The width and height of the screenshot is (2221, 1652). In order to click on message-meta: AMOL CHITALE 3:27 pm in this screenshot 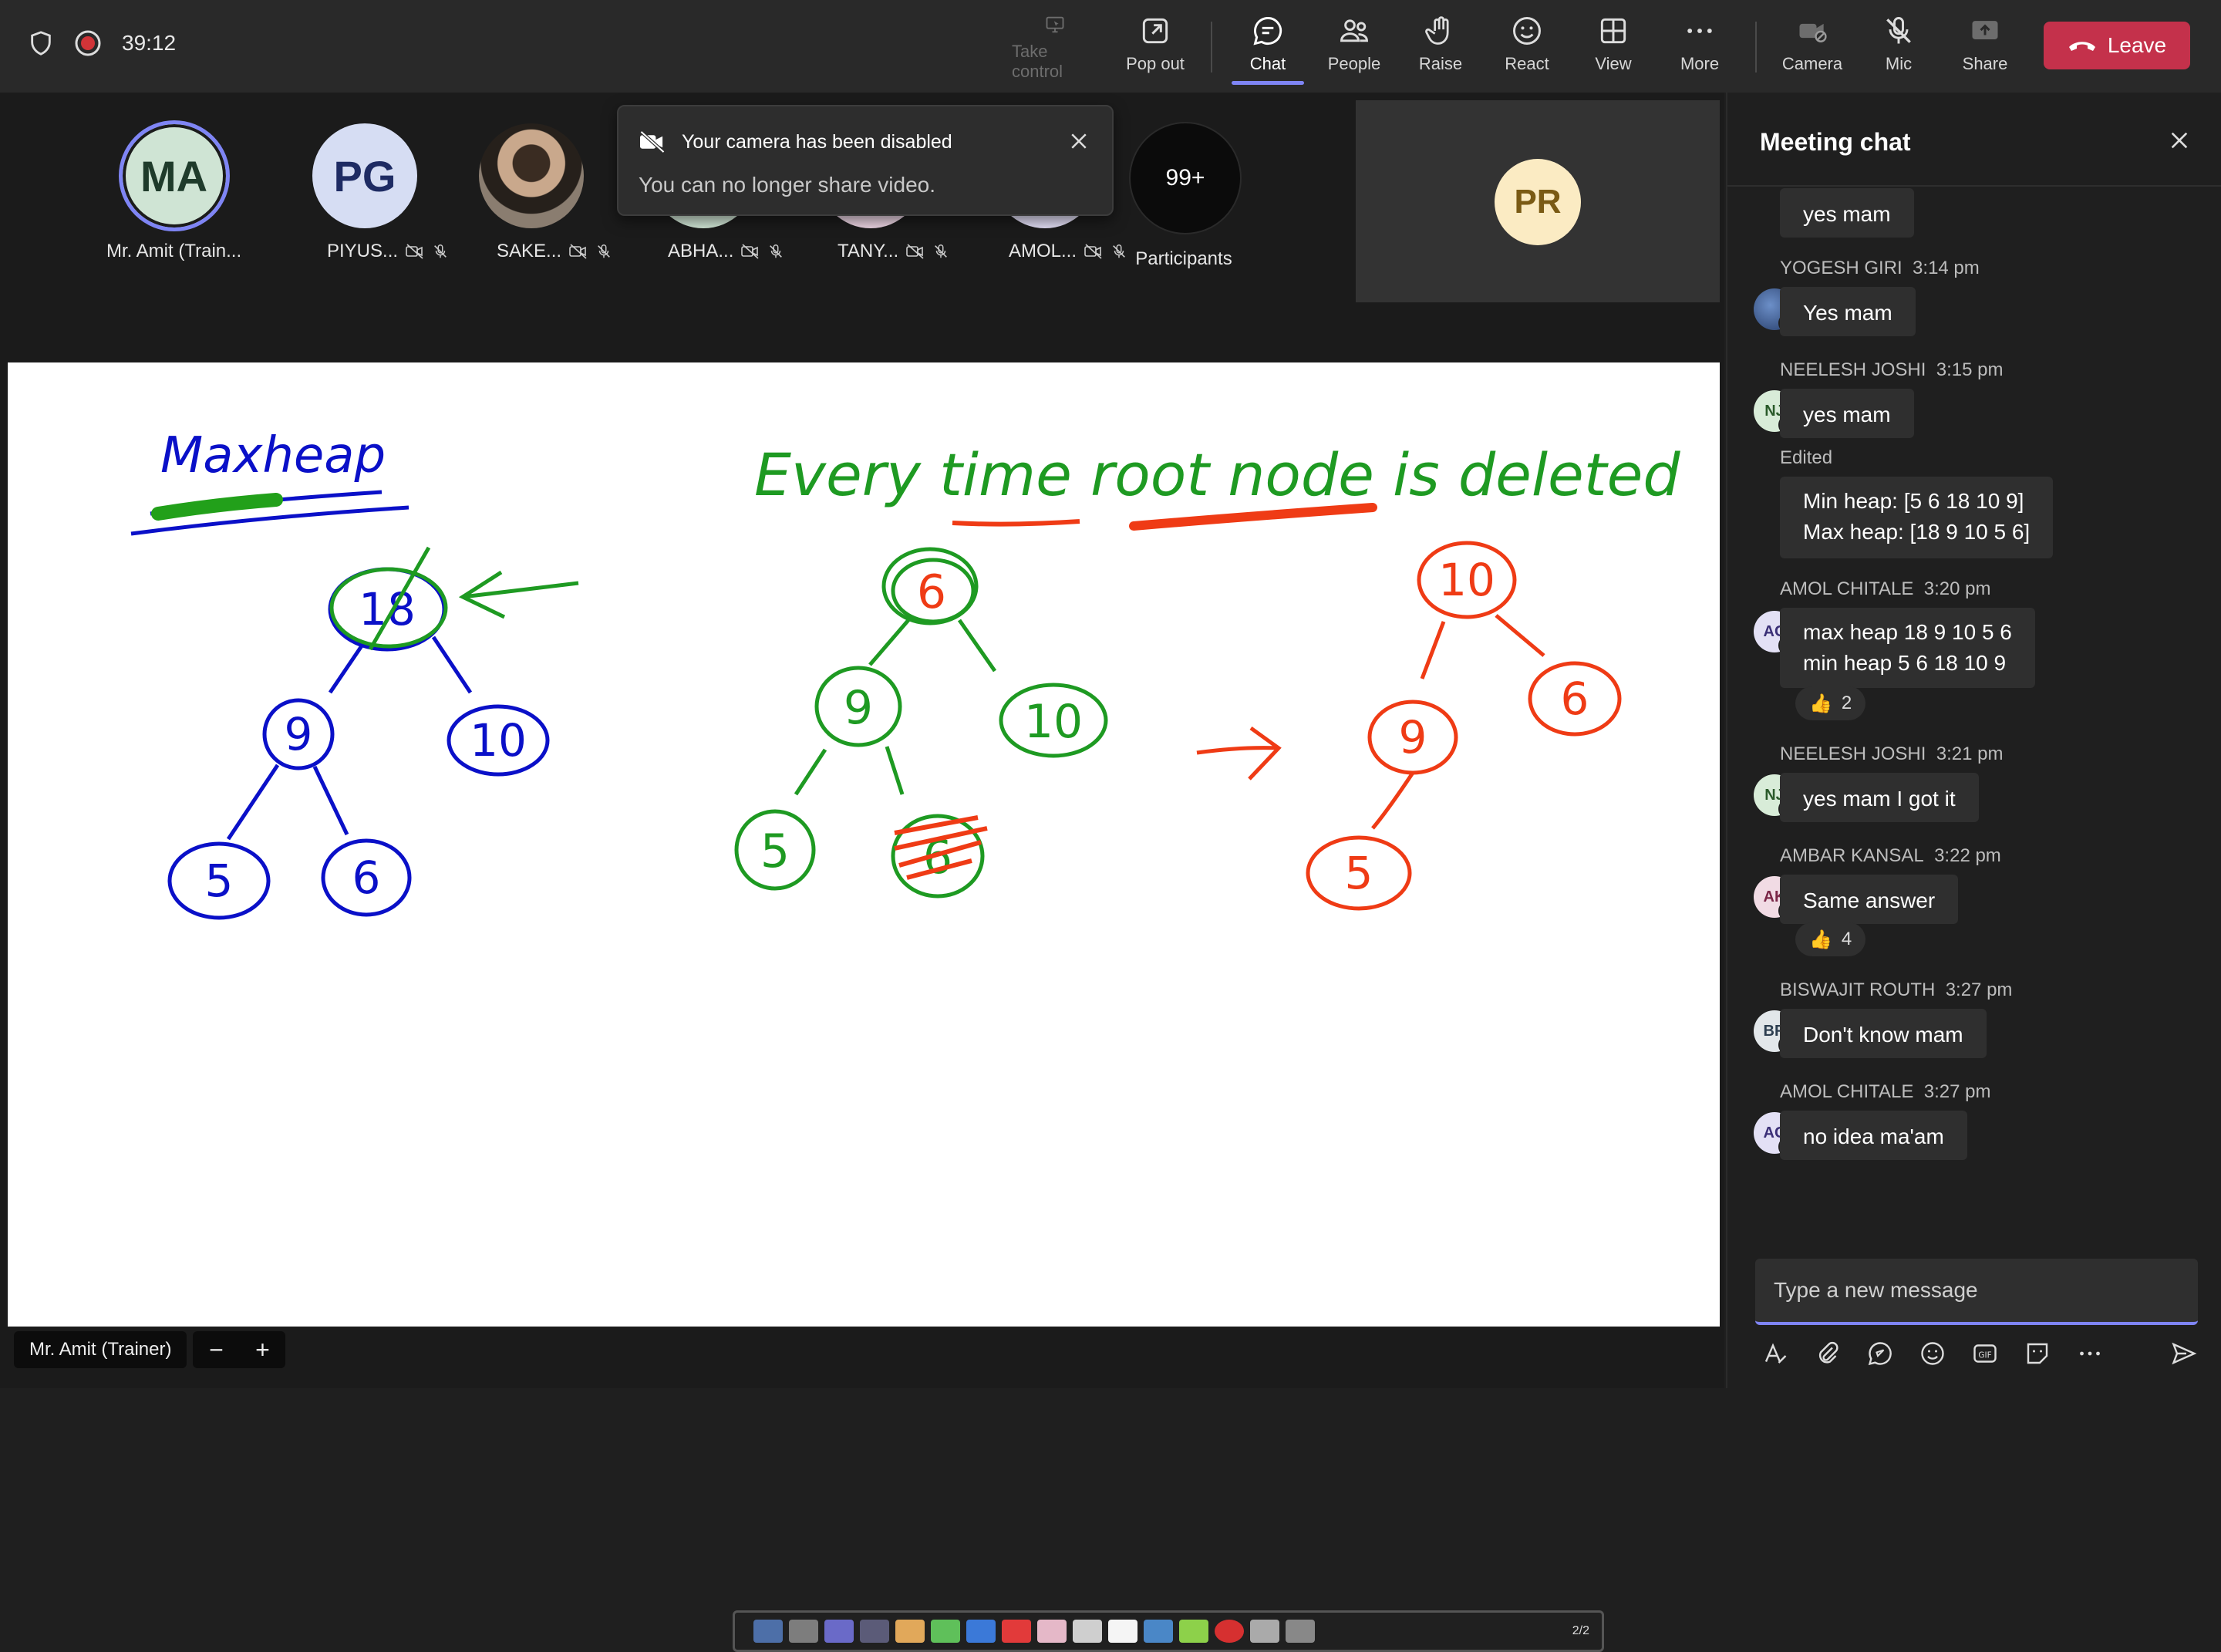, I will do `click(1885, 1092)`.